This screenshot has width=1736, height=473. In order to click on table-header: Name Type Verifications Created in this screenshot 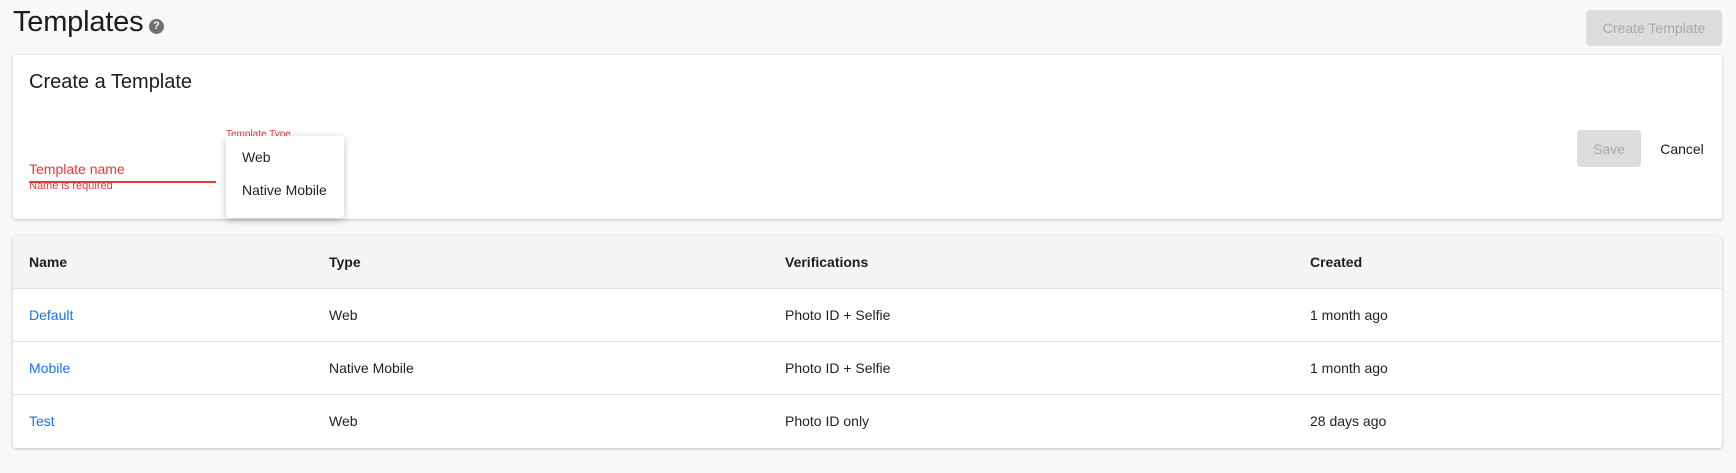, I will do `click(867, 262)`.